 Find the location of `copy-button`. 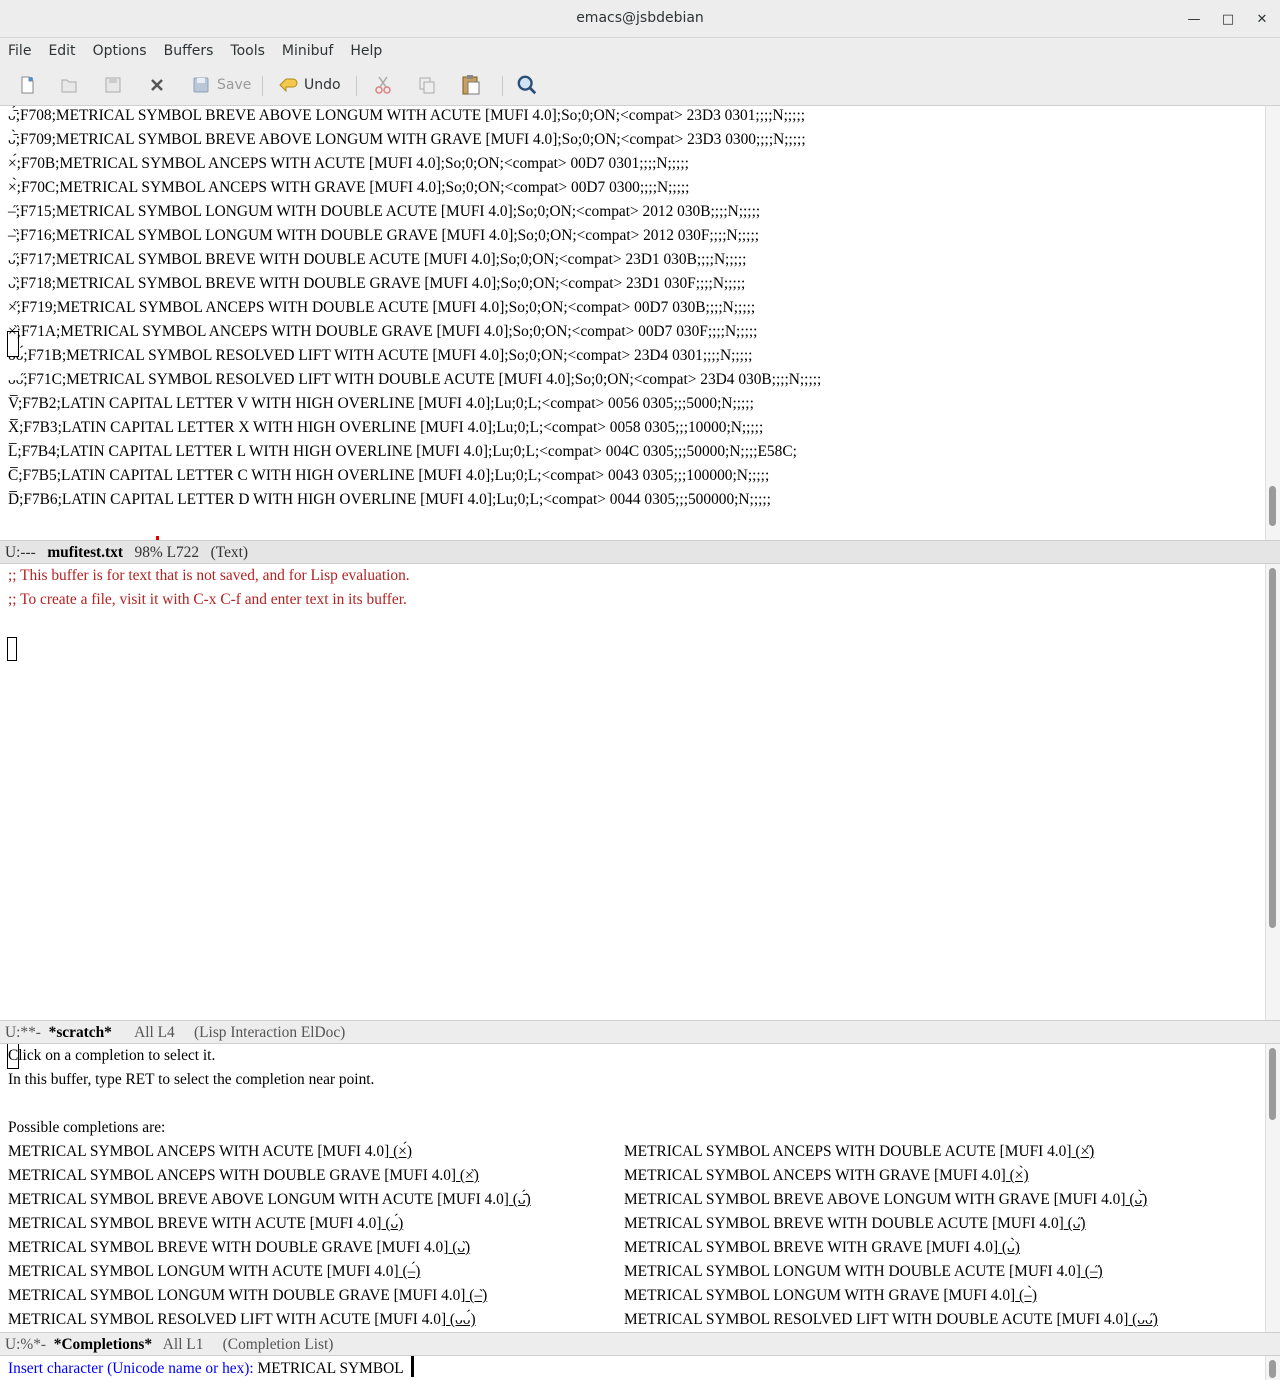

copy-button is located at coordinates (427, 85).